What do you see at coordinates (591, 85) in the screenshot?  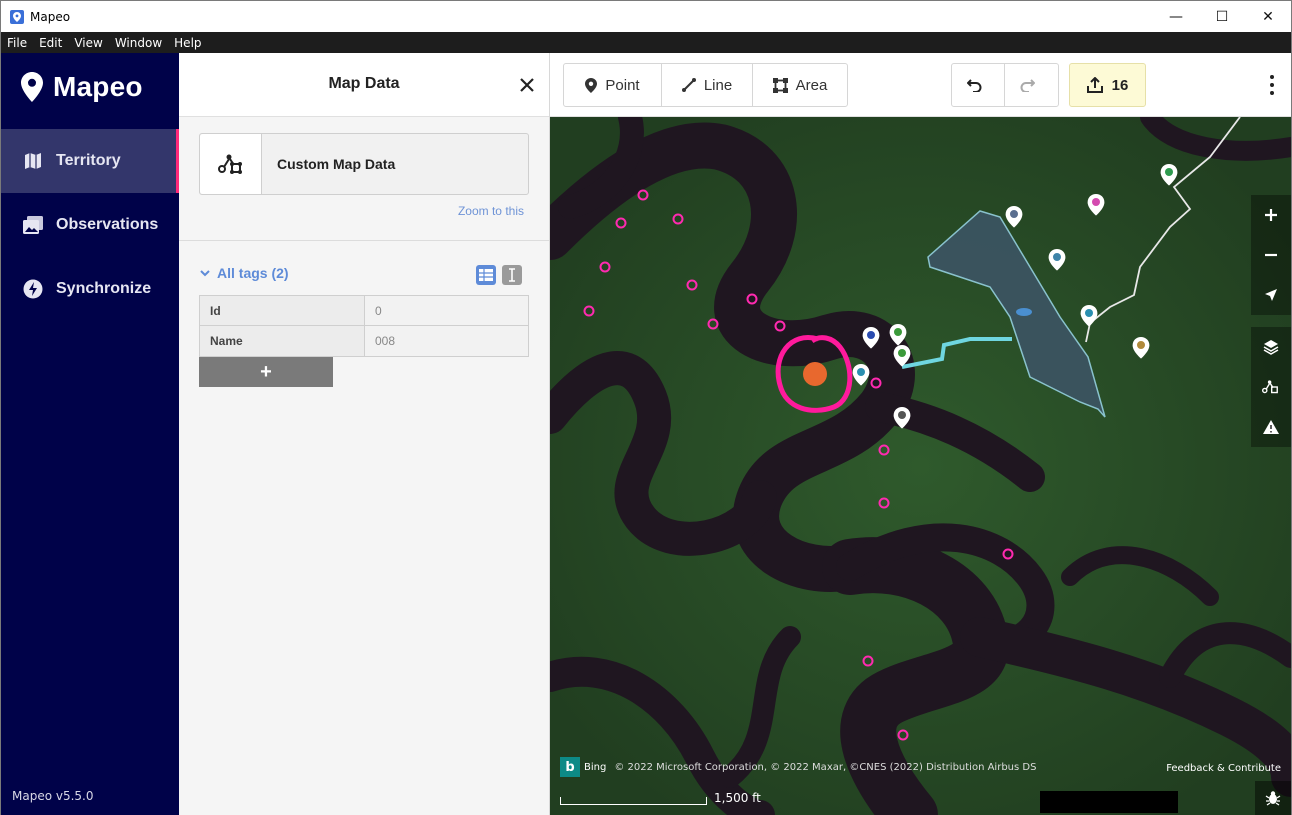 I see `pin-icon` at bounding box center [591, 85].